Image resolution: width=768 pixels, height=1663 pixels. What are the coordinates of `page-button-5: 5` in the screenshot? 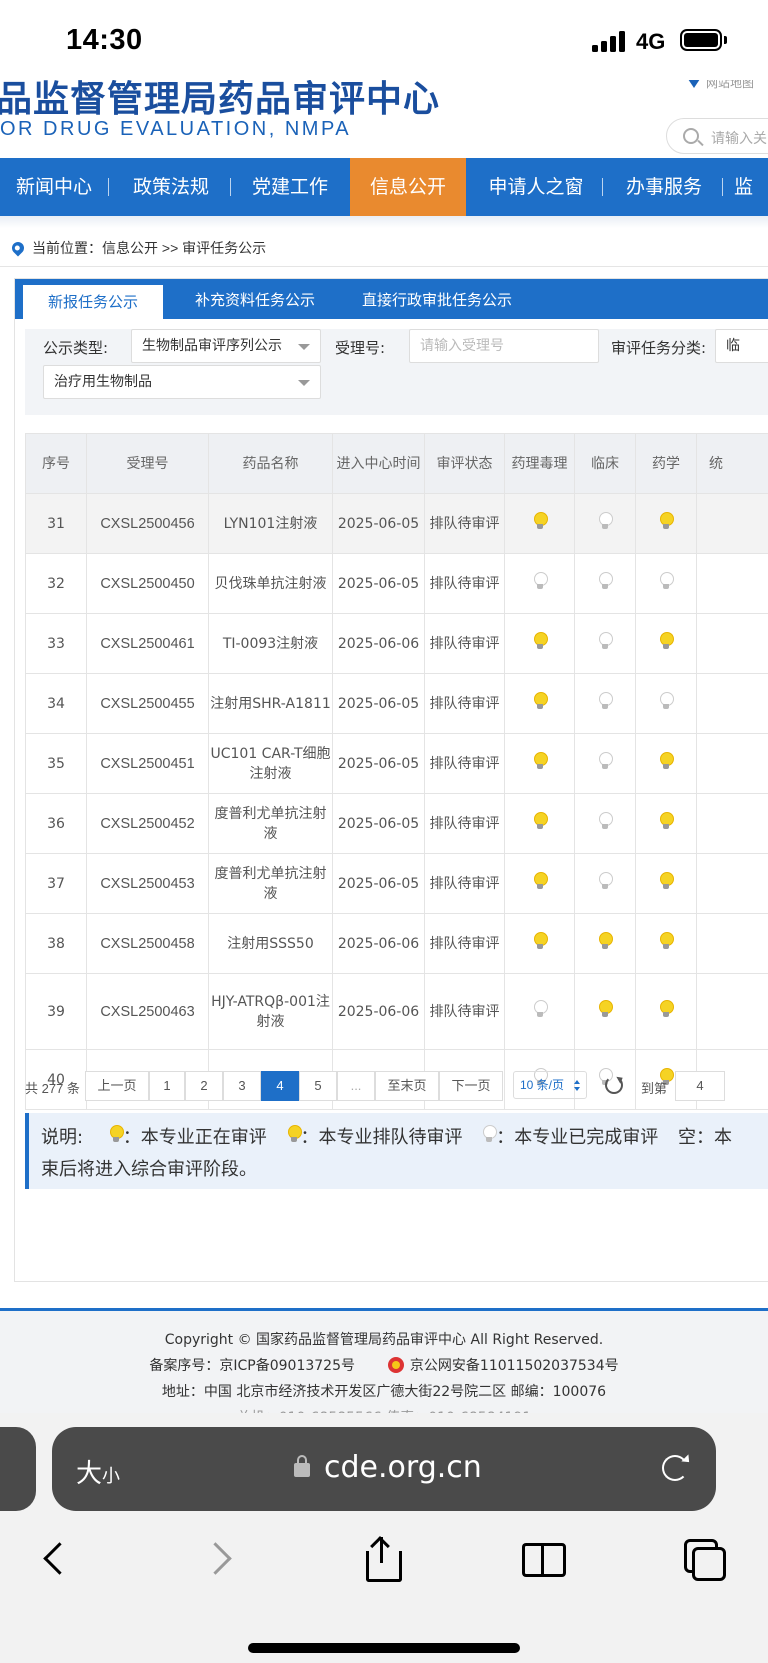 It's located at (318, 1086).